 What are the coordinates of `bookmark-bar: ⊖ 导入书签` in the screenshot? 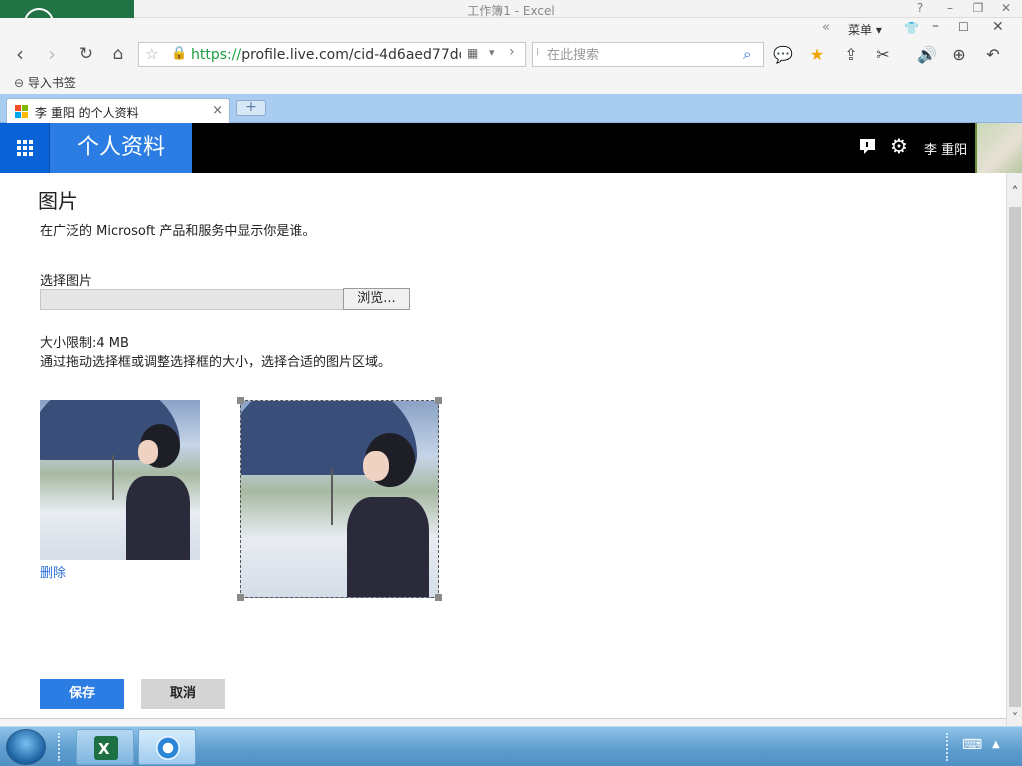 It's located at (45, 82).